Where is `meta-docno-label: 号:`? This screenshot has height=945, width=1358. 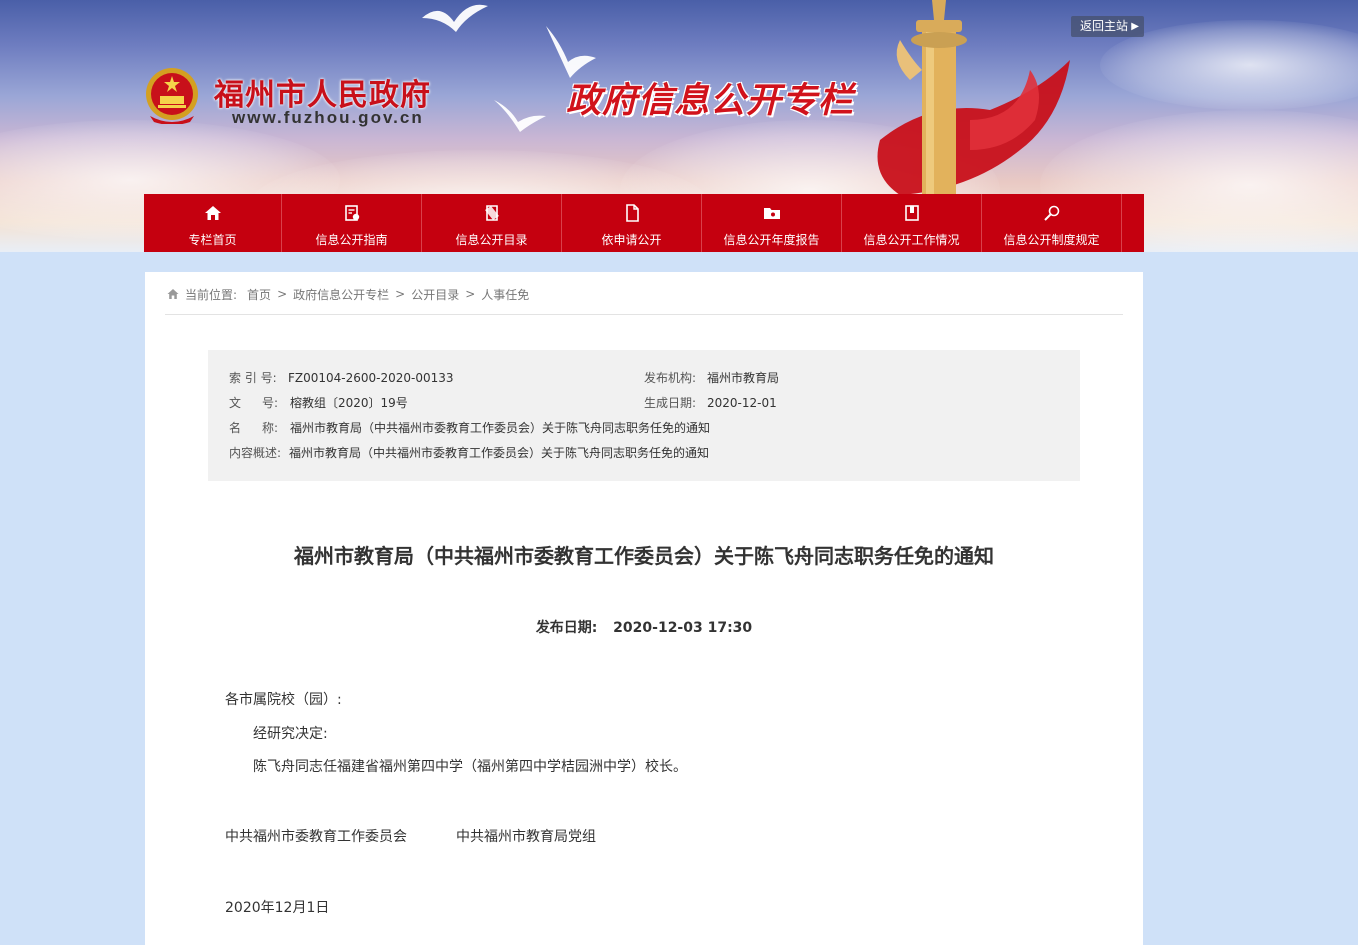 meta-docno-label: 号: is located at coordinates (270, 403).